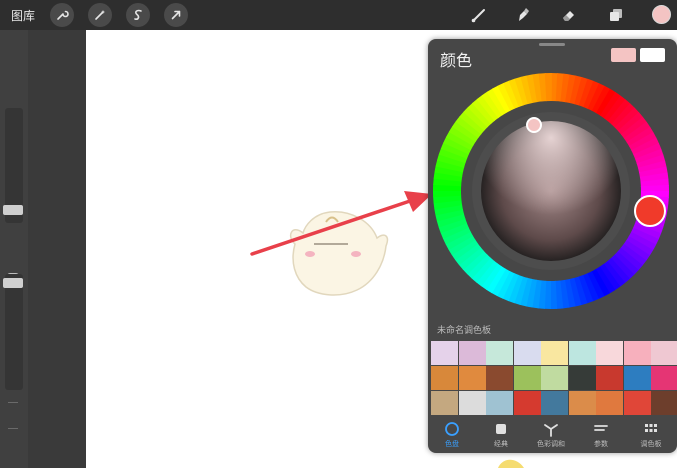 Image resolution: width=677 pixels, height=468 pixels. I want to click on hue-handle, so click(650, 211).